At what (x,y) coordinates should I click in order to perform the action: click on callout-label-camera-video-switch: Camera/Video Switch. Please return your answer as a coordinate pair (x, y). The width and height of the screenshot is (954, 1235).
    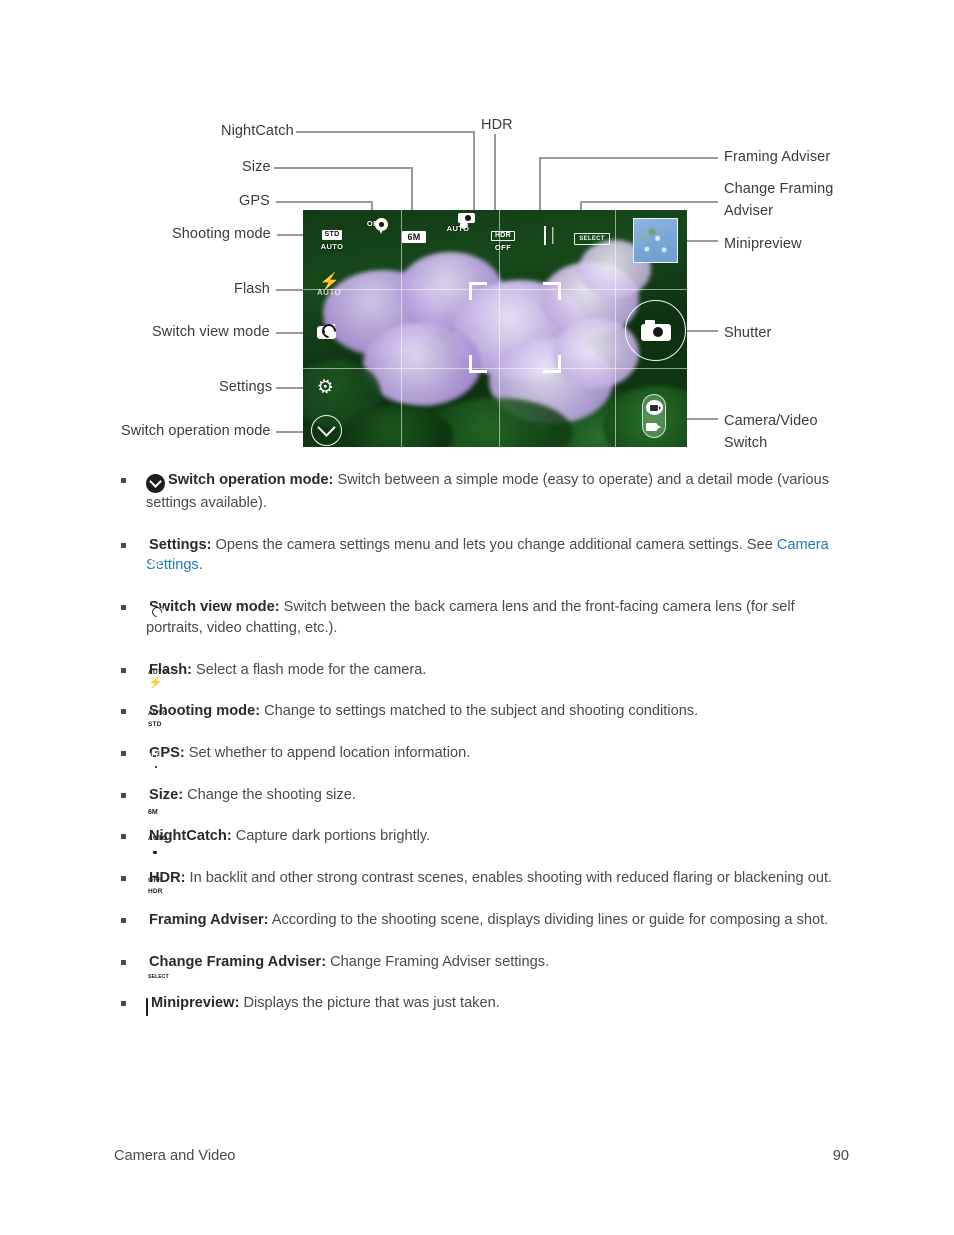
    Looking at the image, I should click on (771, 432).